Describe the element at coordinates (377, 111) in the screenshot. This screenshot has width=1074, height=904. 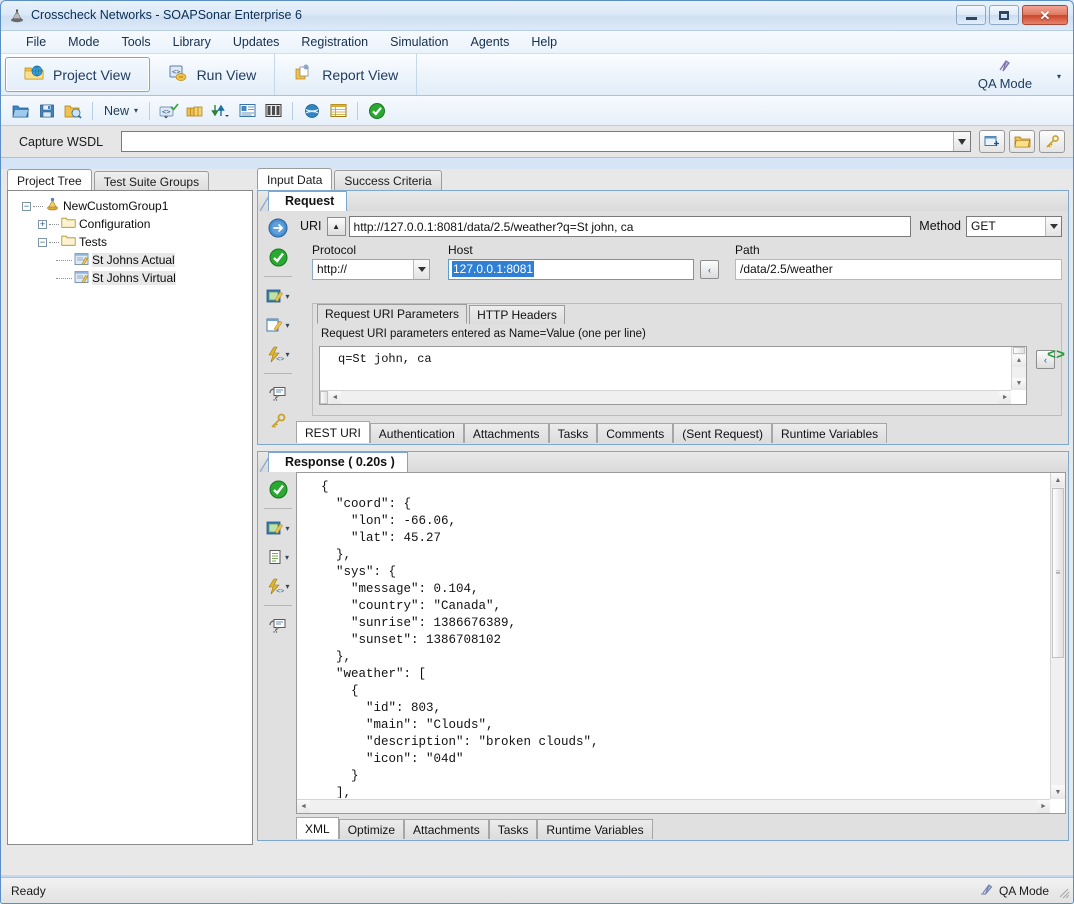
I see `run-check-icon` at that location.